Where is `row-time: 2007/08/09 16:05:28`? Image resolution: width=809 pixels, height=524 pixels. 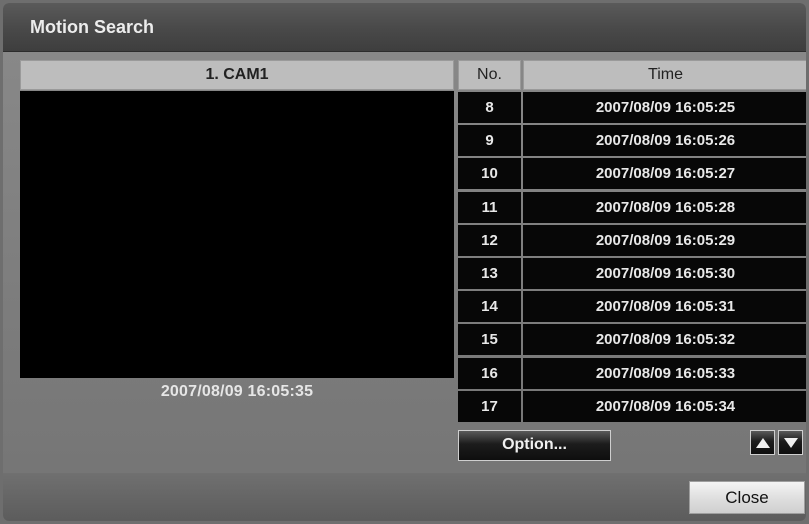 row-time: 2007/08/09 16:05:28 is located at coordinates (664, 207).